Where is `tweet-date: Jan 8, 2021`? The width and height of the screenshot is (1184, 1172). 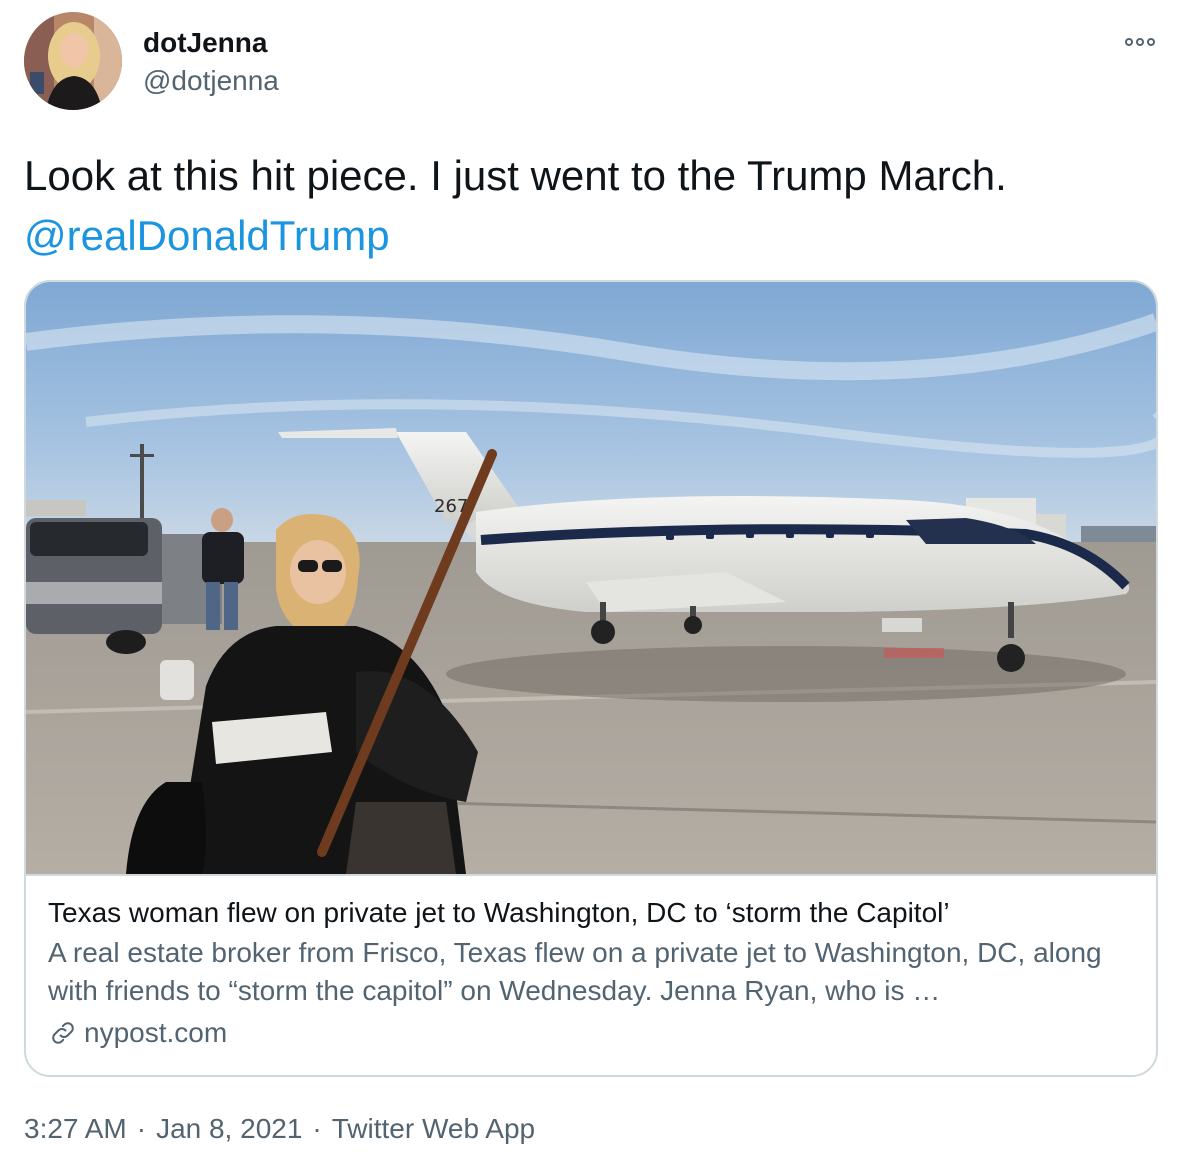
tweet-date: Jan 8, 2021 is located at coordinates (229, 1128).